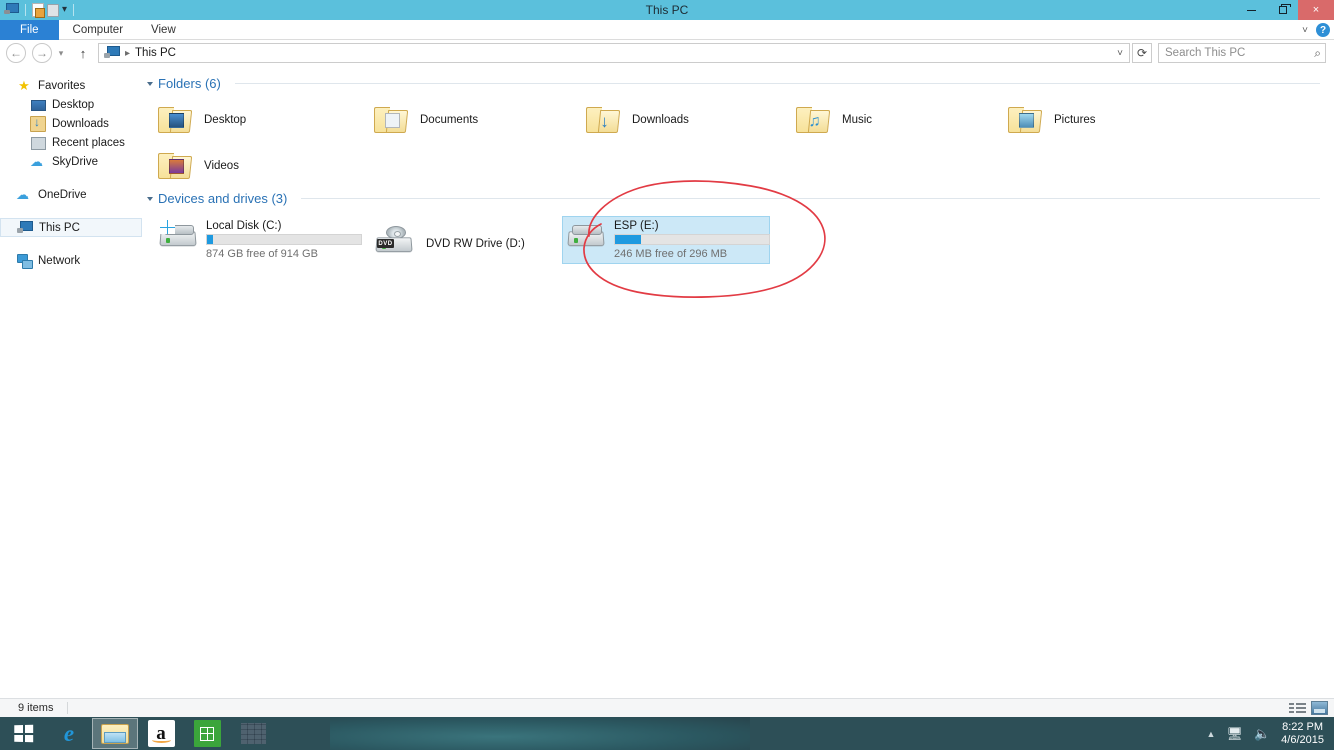 This screenshot has height=750, width=1334. I want to click on refresh-button: ⟳, so click(1142, 53).